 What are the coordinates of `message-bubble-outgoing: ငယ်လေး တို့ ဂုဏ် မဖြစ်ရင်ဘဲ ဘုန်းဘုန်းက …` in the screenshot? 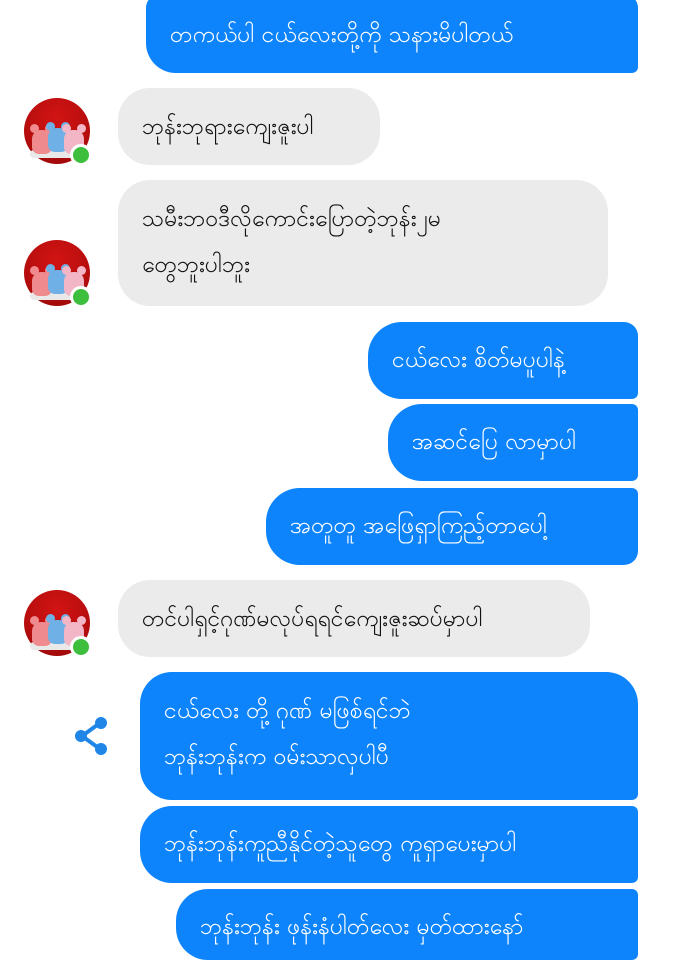 It's located at (389, 736).